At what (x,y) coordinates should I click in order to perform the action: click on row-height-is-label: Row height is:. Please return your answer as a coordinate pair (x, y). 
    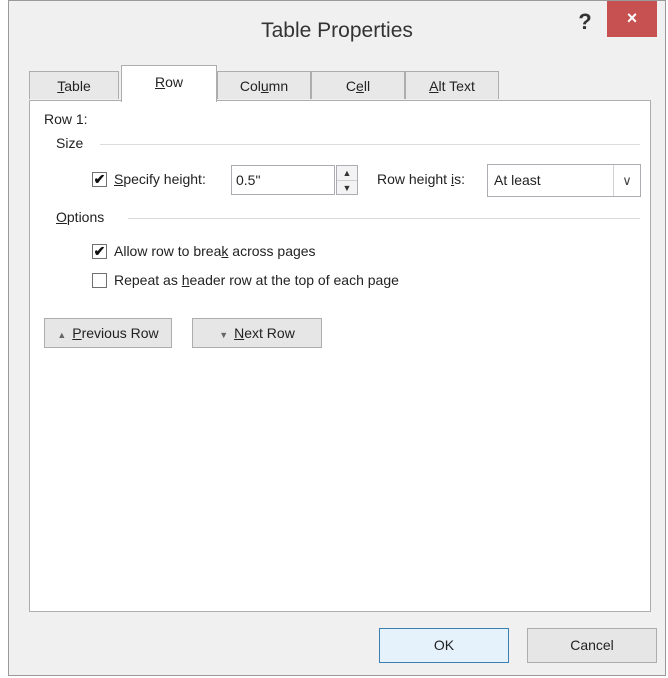
    Looking at the image, I should click on (421, 179).